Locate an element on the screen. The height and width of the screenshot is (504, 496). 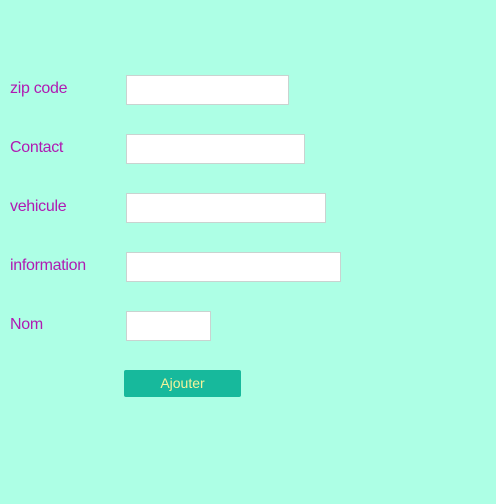
nom-label: Nom is located at coordinates (26, 324).